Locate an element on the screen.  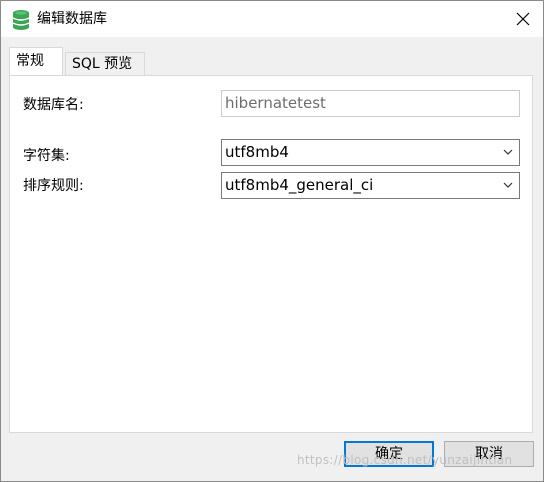
close-icon is located at coordinates (523, 19).